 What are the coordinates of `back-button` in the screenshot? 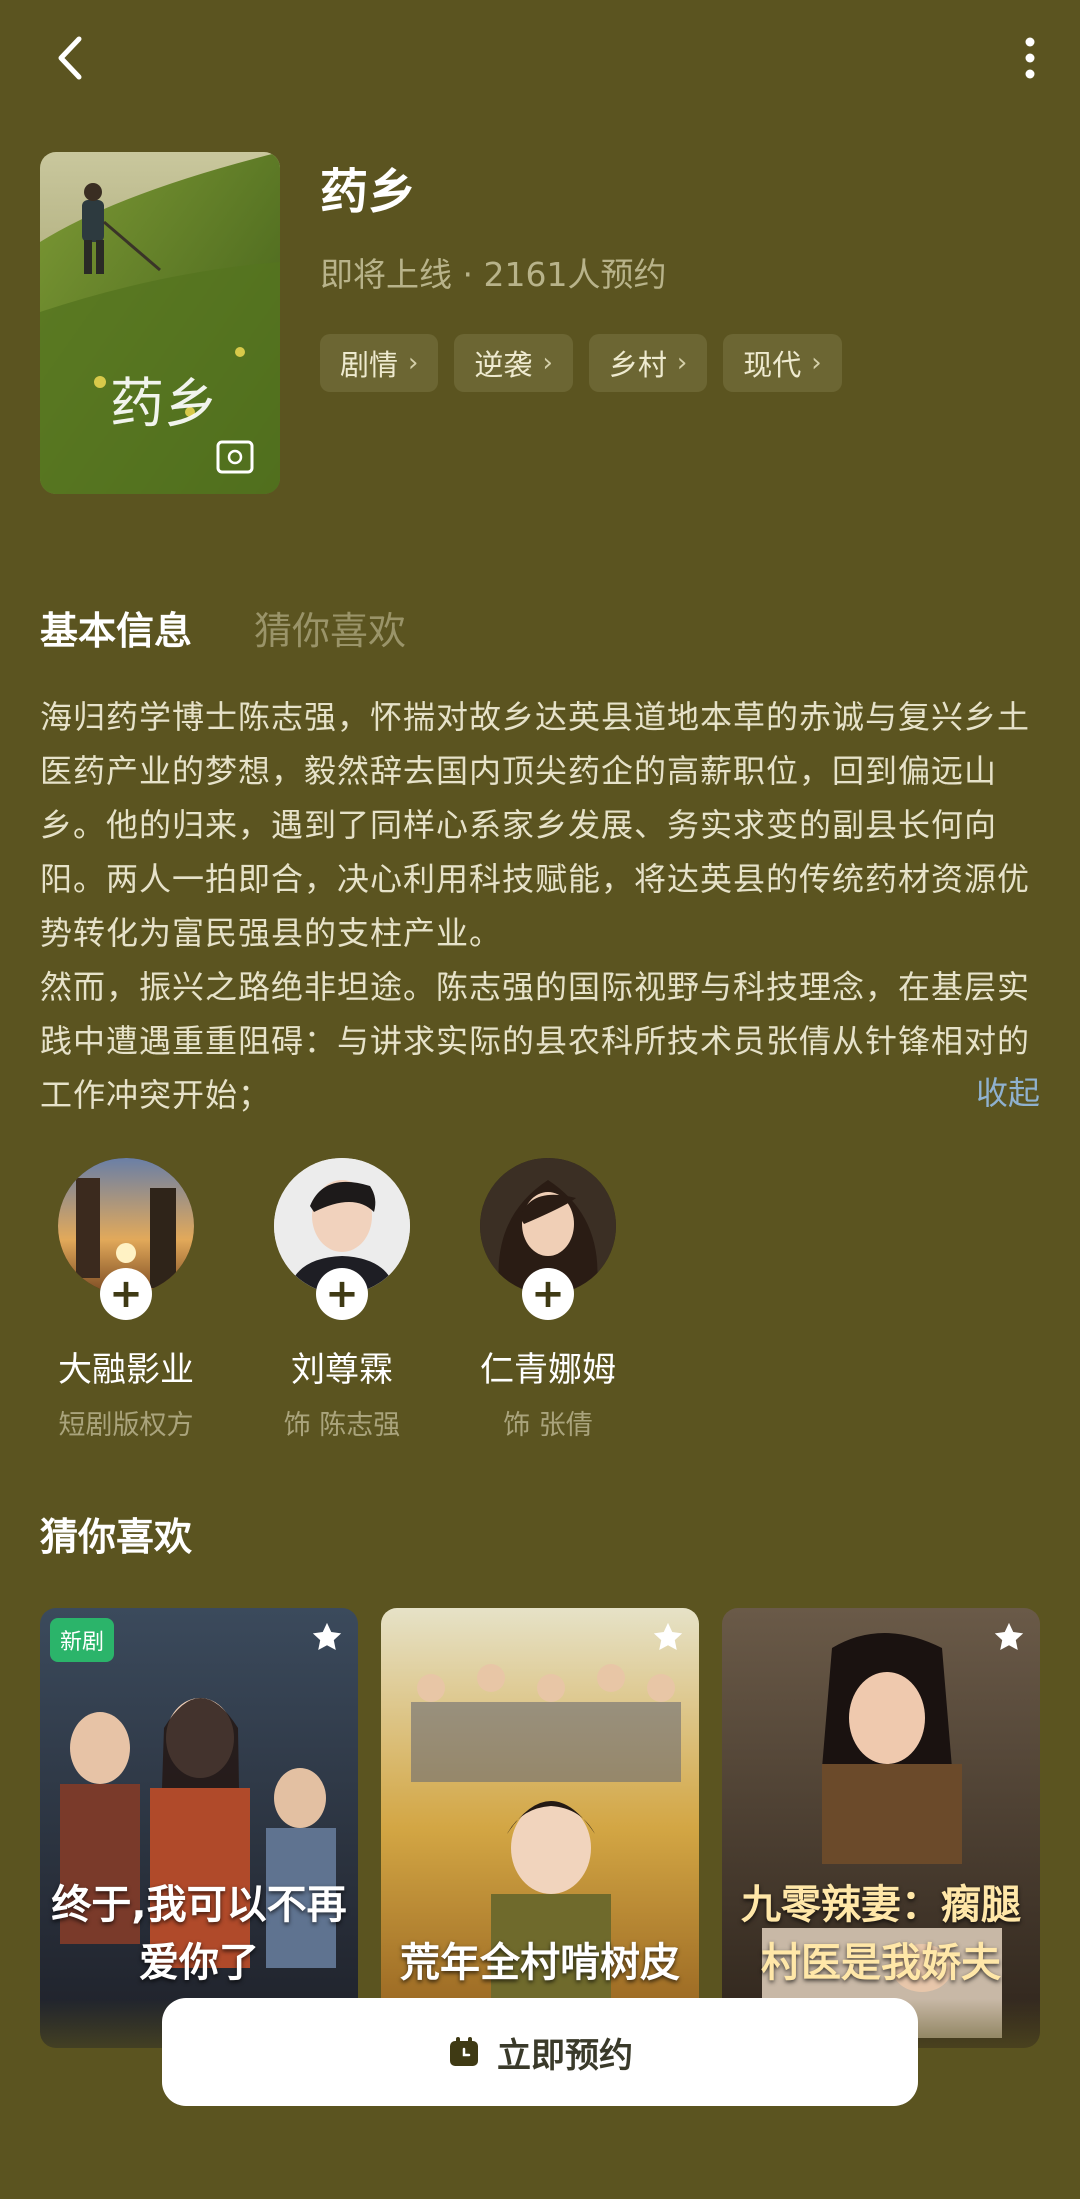 It's located at (70, 58).